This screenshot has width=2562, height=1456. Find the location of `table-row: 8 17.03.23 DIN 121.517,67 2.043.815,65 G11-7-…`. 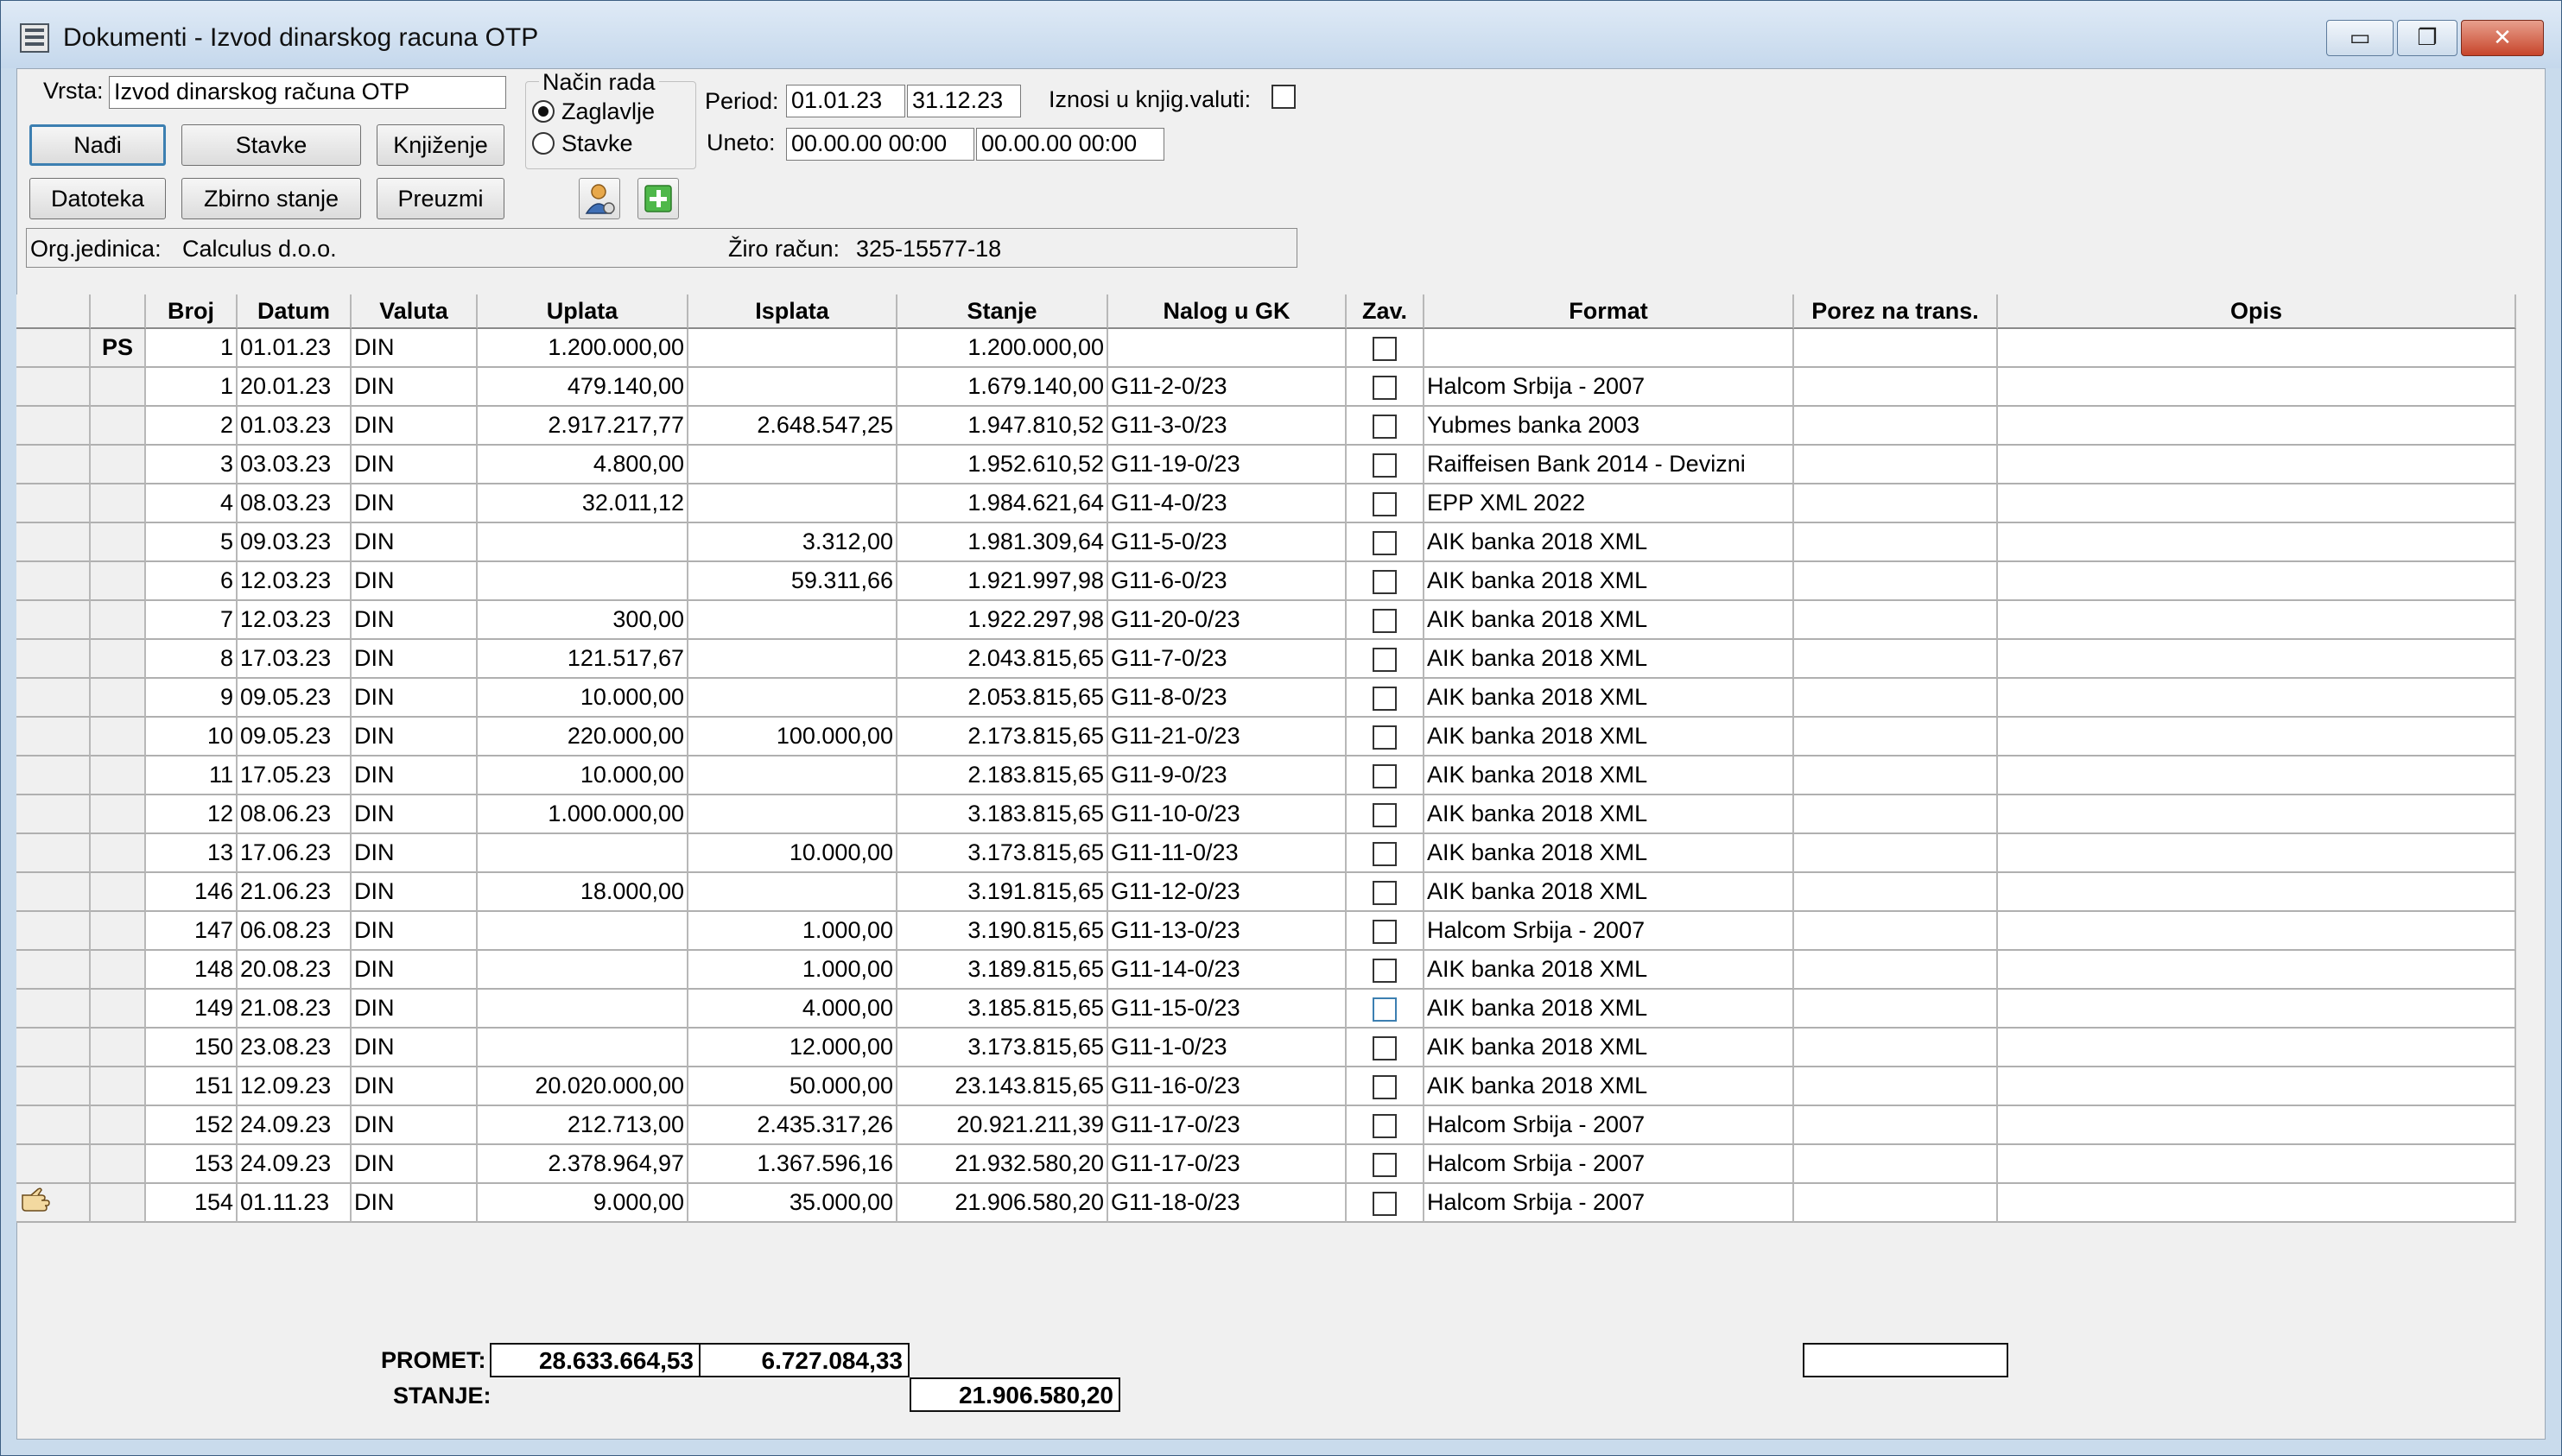

table-row: 8 17.03.23 DIN 121.517,67 2.043.815,65 G11-7-… is located at coordinates (1266, 660).